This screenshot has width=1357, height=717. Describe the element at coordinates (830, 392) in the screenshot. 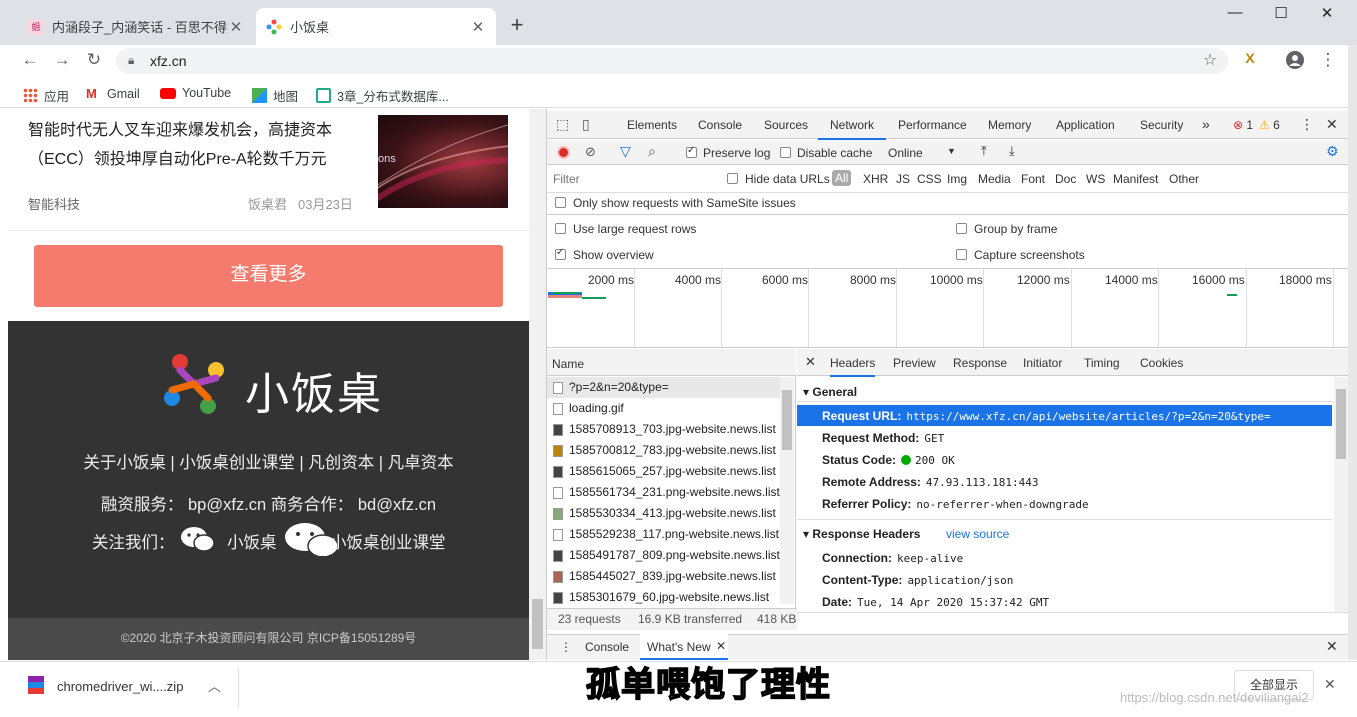

I see `general-section-toggle: ▾ General` at that location.